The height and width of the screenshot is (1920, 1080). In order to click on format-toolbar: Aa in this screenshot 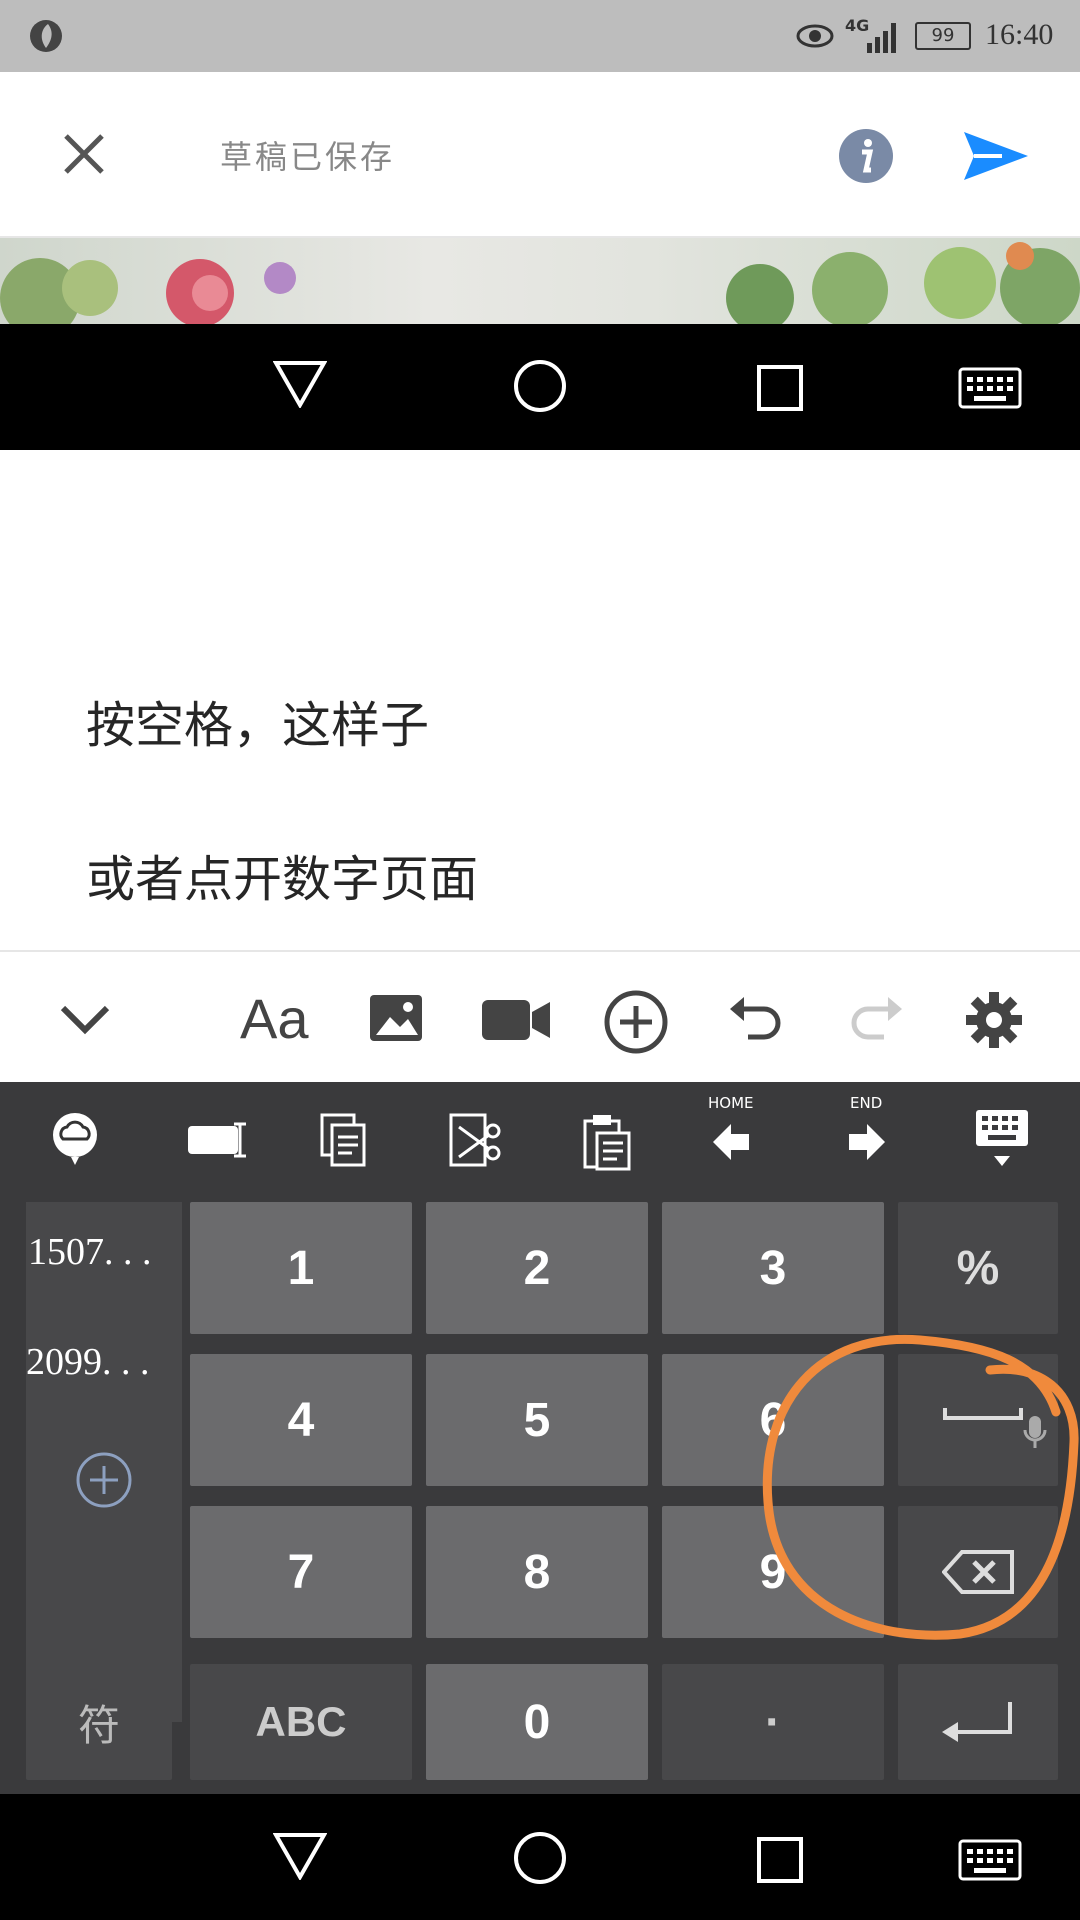, I will do `click(540, 1016)`.